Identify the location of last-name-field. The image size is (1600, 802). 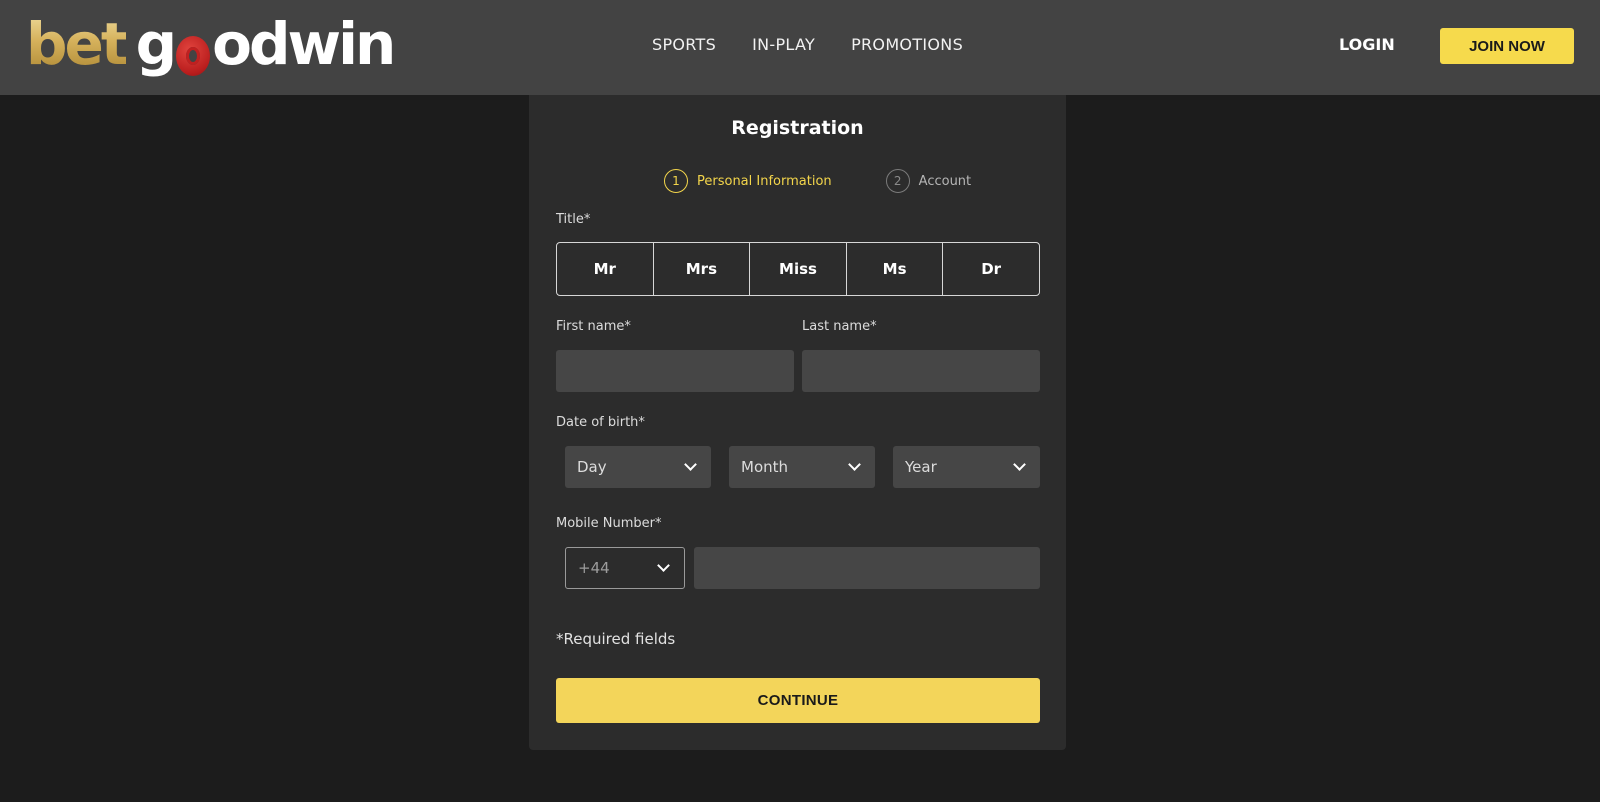
(921, 371).